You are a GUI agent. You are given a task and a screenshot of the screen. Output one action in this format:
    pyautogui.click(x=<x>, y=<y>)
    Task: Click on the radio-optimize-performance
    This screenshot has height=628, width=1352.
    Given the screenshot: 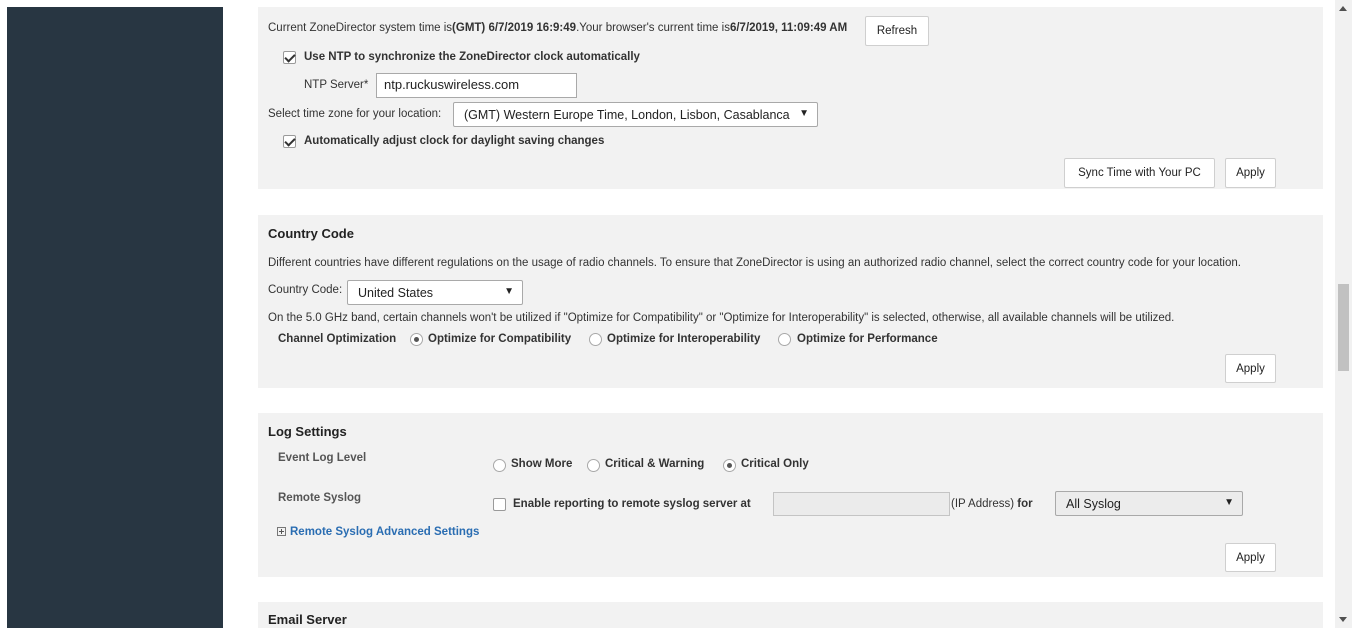 What is the action you would take?
    pyautogui.click(x=784, y=339)
    